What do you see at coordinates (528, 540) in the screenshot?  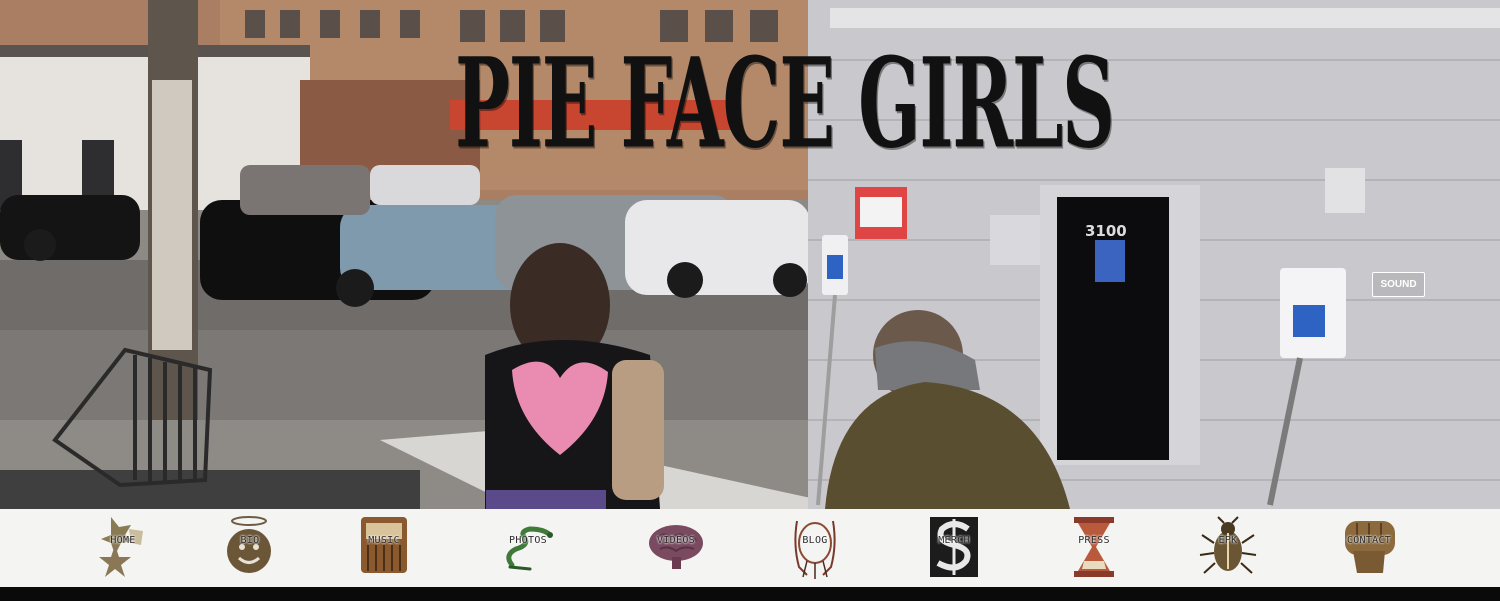 I see `nav-label-photos: PHOTOS` at bounding box center [528, 540].